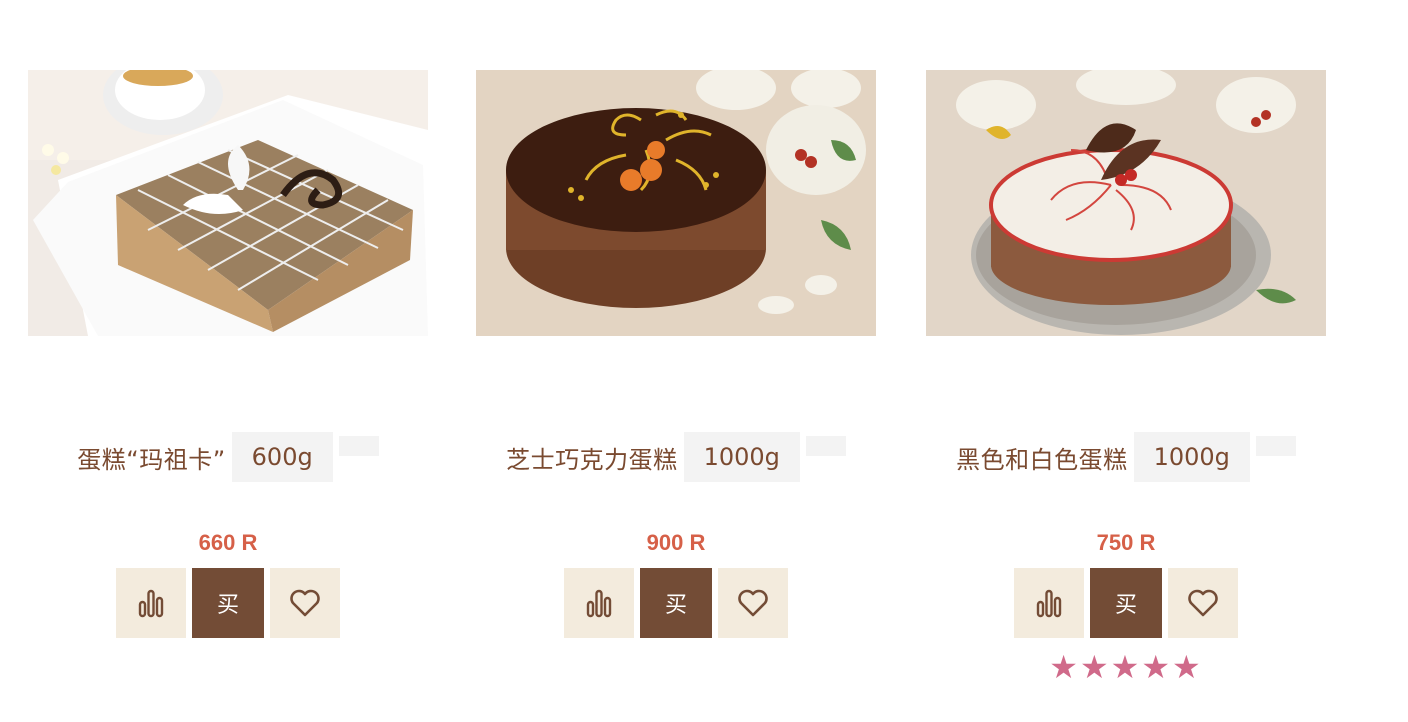 This screenshot has width=1408, height=722. Describe the element at coordinates (1126, 542) in the screenshot. I see `product-price: 750 R` at that location.